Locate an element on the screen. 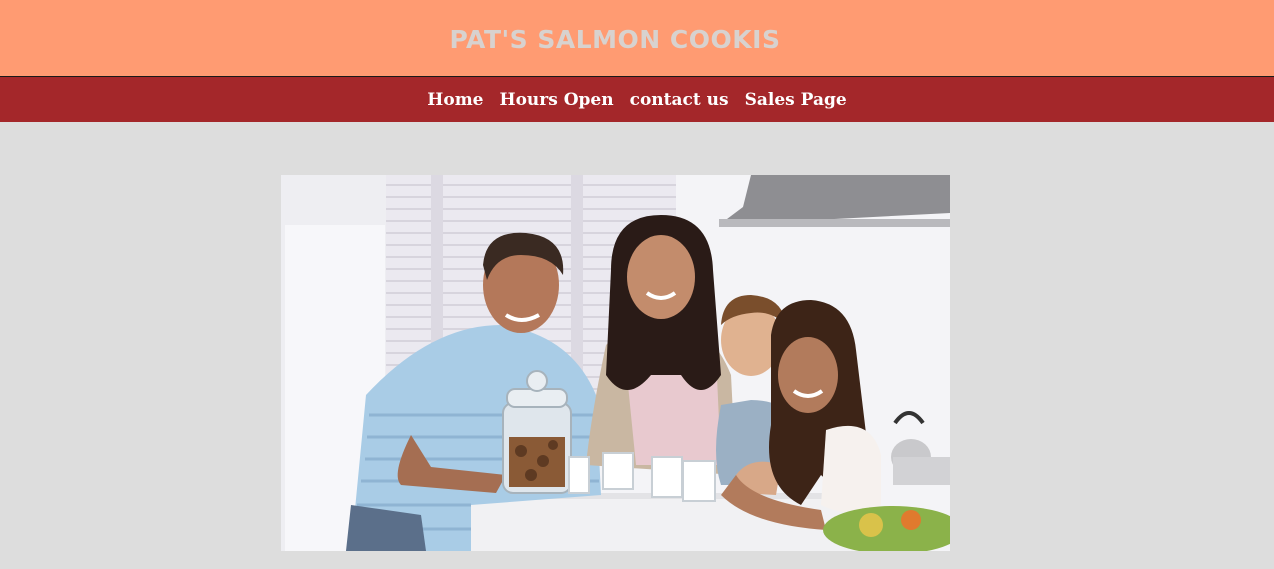  main-nav: Home Hours Open contact us Sales Page is located at coordinates (637, 99).